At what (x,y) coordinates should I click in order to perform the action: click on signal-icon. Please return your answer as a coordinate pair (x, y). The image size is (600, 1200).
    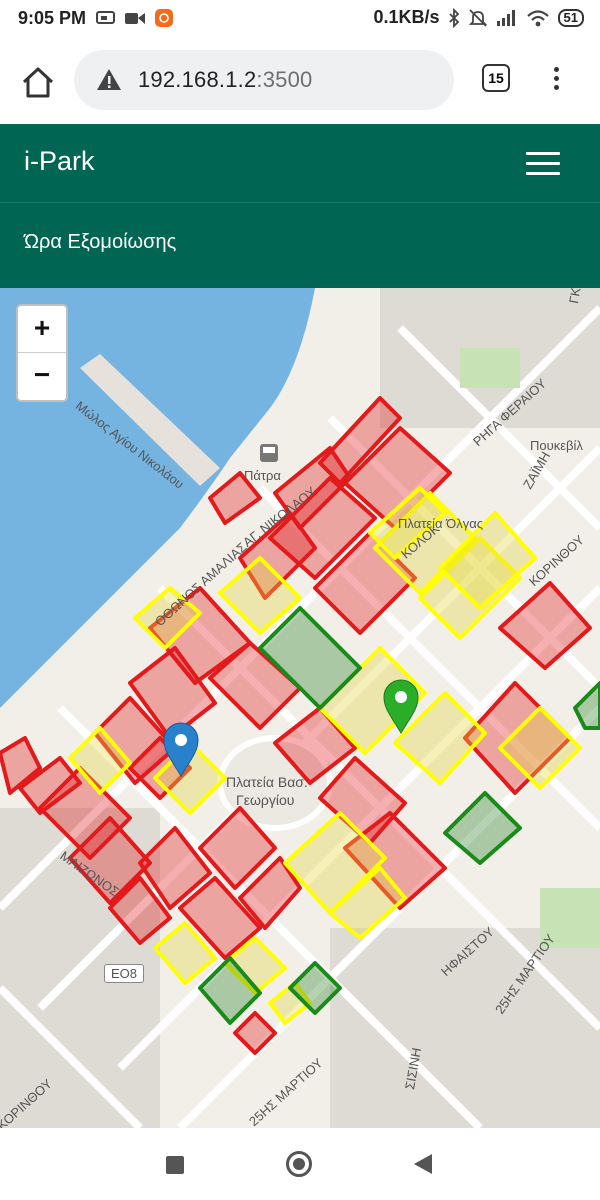
    Looking at the image, I should click on (505, 17).